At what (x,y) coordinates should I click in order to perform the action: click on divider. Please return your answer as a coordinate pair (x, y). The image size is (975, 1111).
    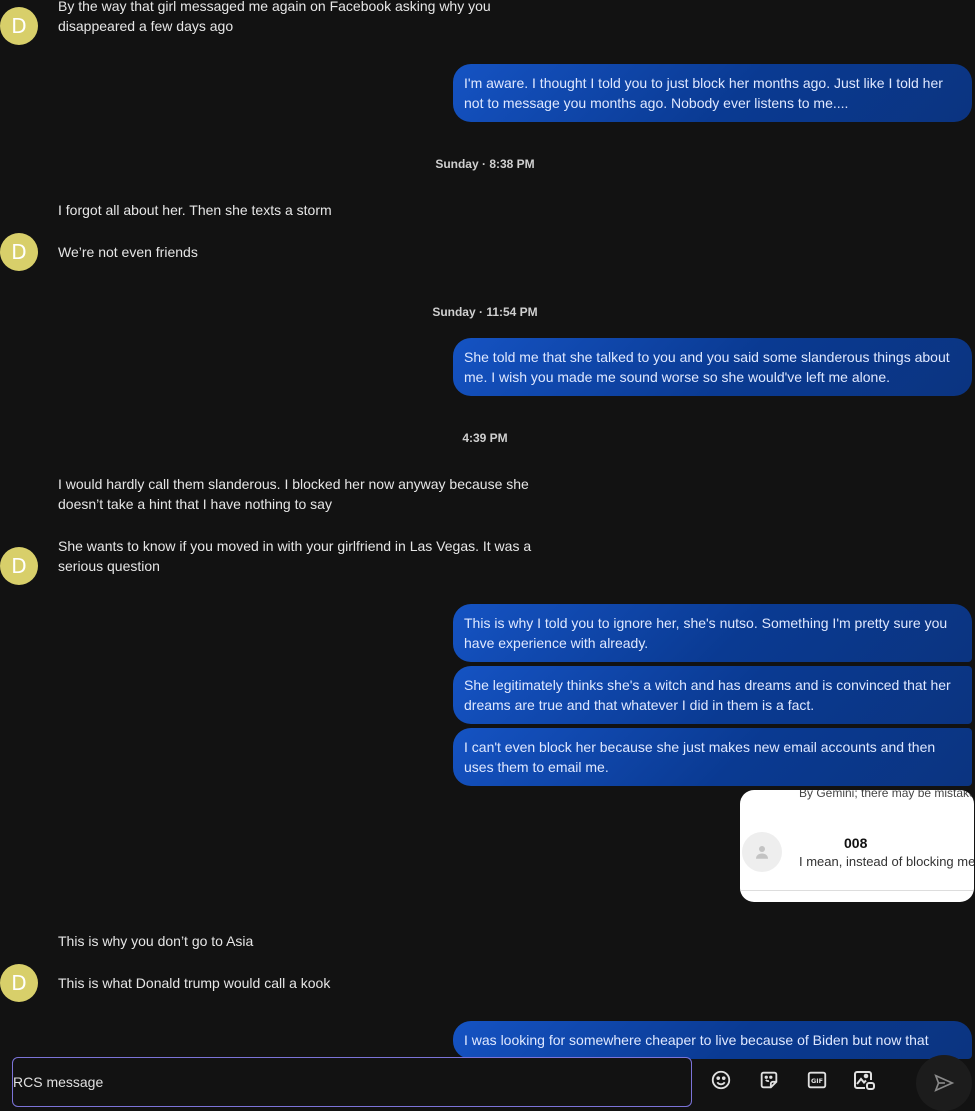
    Looking at the image, I should click on (857, 890).